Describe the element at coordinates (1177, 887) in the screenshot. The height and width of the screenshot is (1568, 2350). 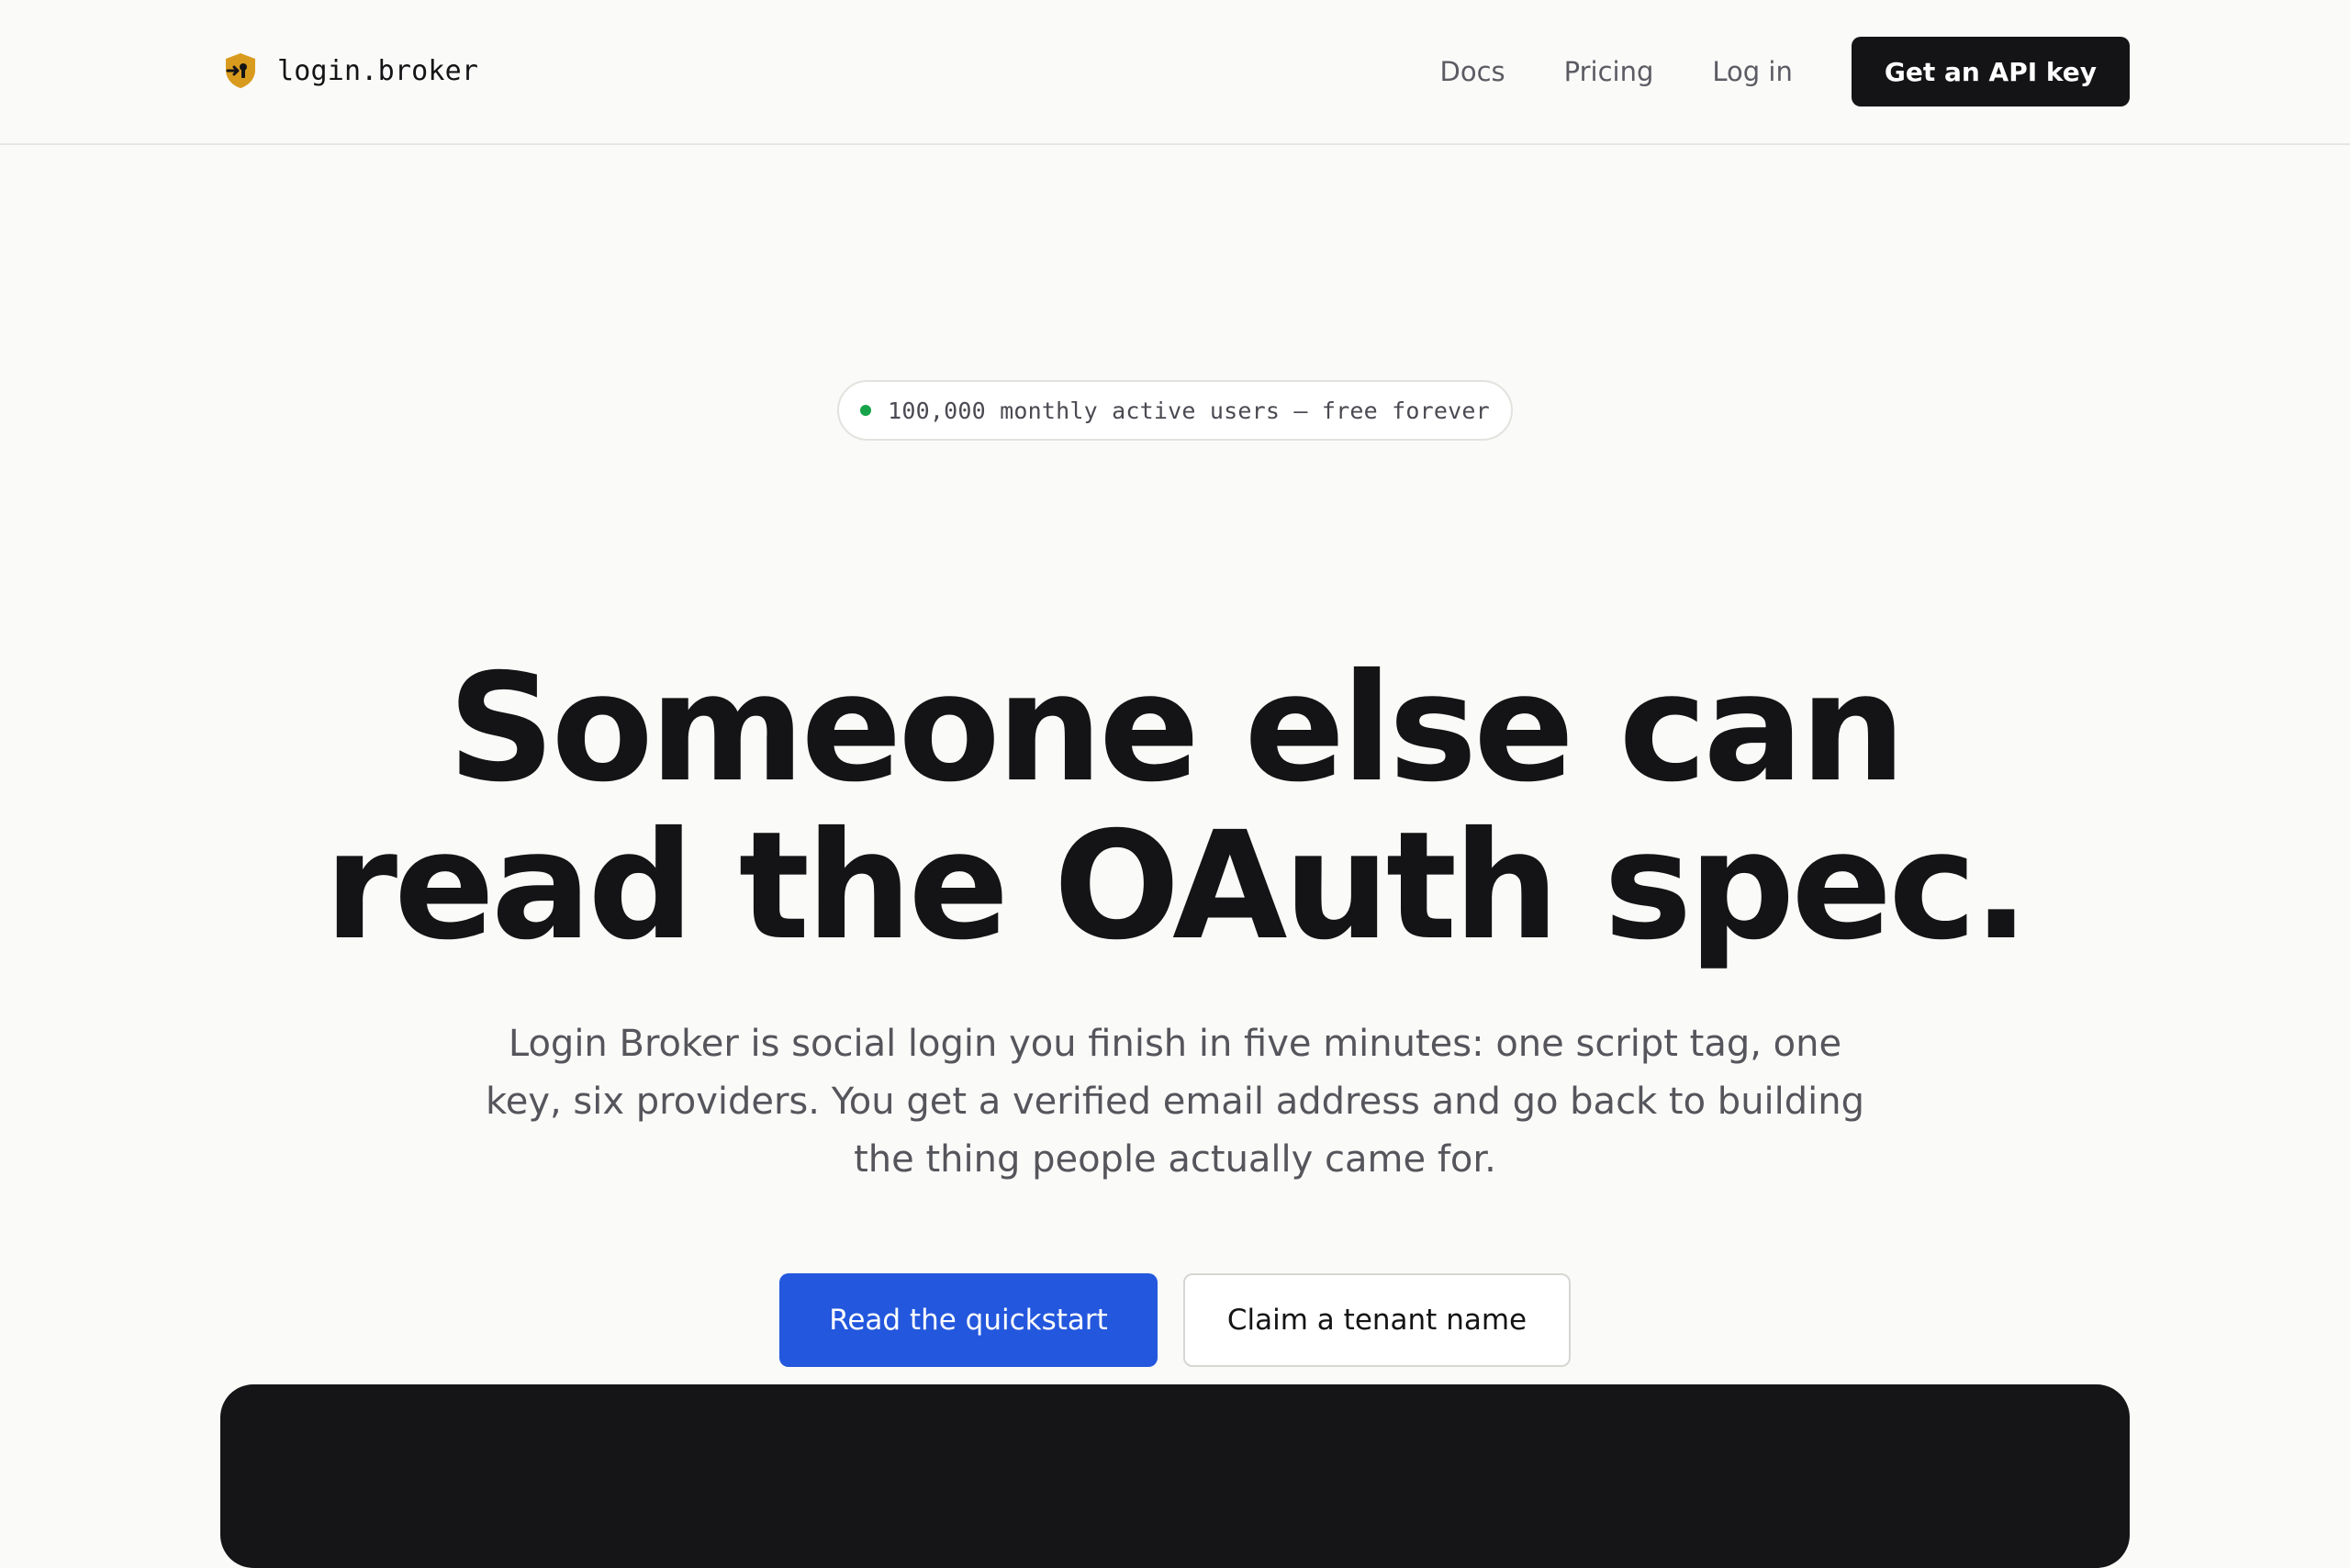
I see `headline-line-2: read the OAuth spec.` at that location.